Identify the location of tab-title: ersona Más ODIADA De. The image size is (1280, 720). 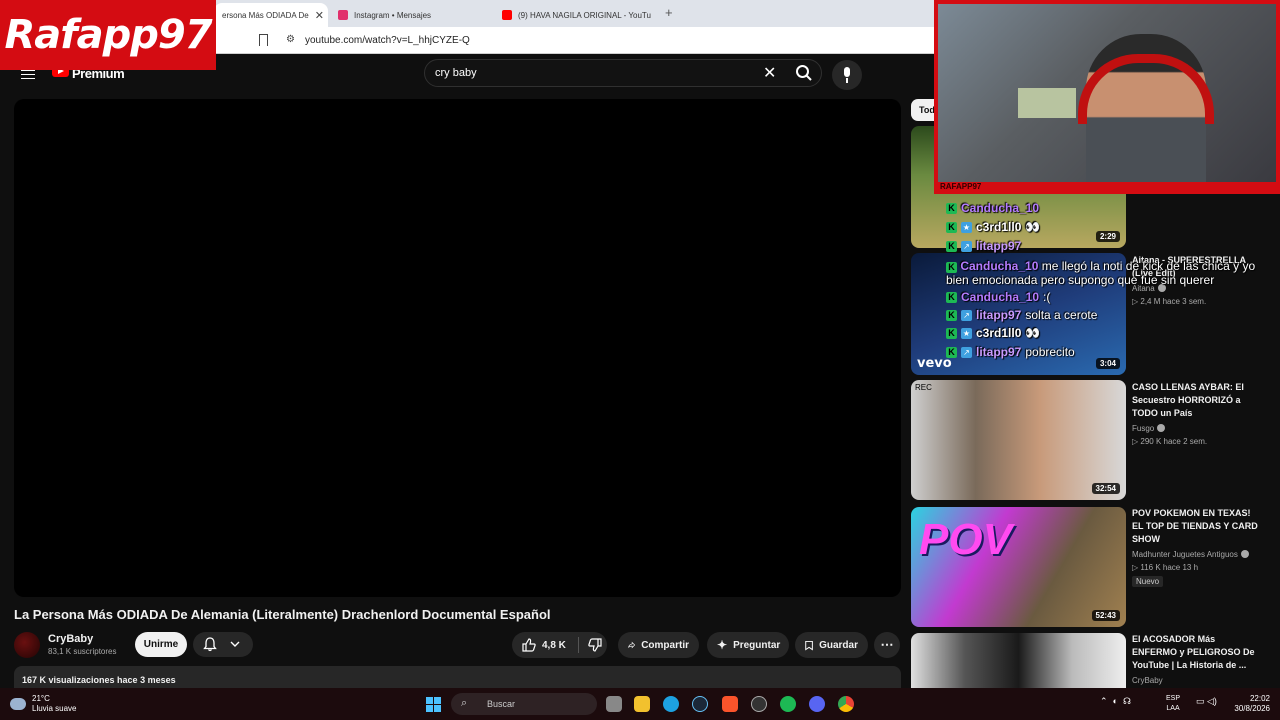
(265, 15).